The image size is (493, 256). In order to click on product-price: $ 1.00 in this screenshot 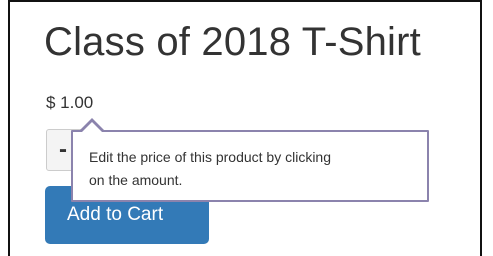, I will do `click(69, 103)`.